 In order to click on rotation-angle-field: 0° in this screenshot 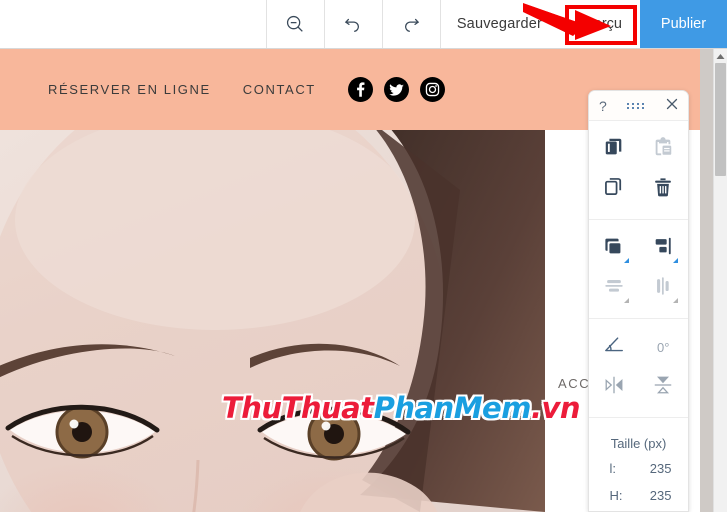, I will do `click(664, 347)`.